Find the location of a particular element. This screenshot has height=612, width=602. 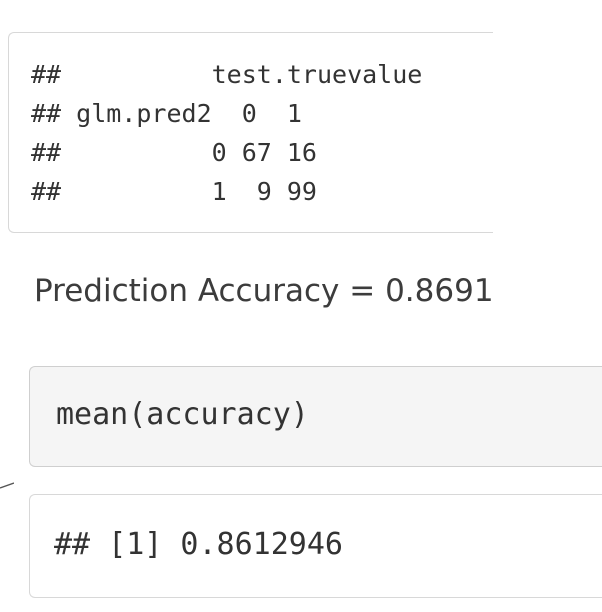

output-line-4: ## 1 9 99 is located at coordinates (174, 191).